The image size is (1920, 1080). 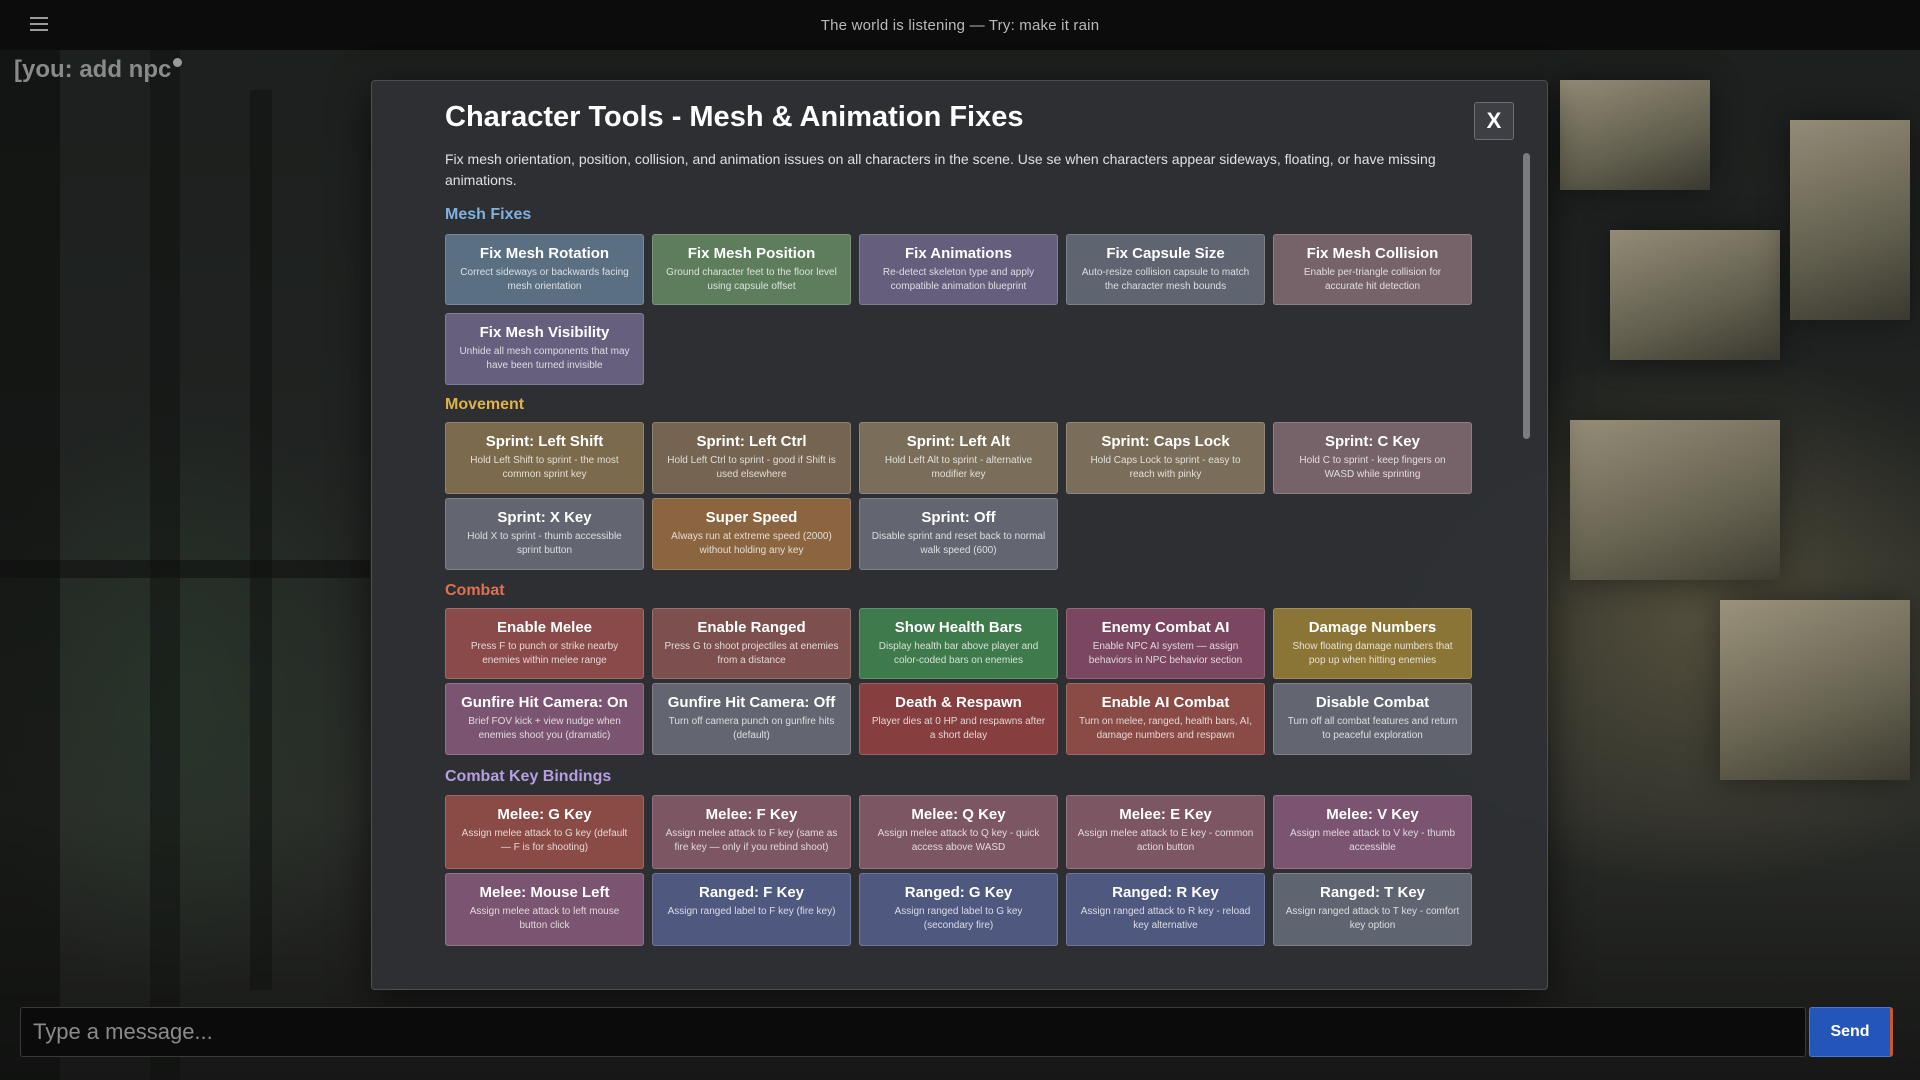 I want to click on send-button: Send, so click(x=1851, y=1032).